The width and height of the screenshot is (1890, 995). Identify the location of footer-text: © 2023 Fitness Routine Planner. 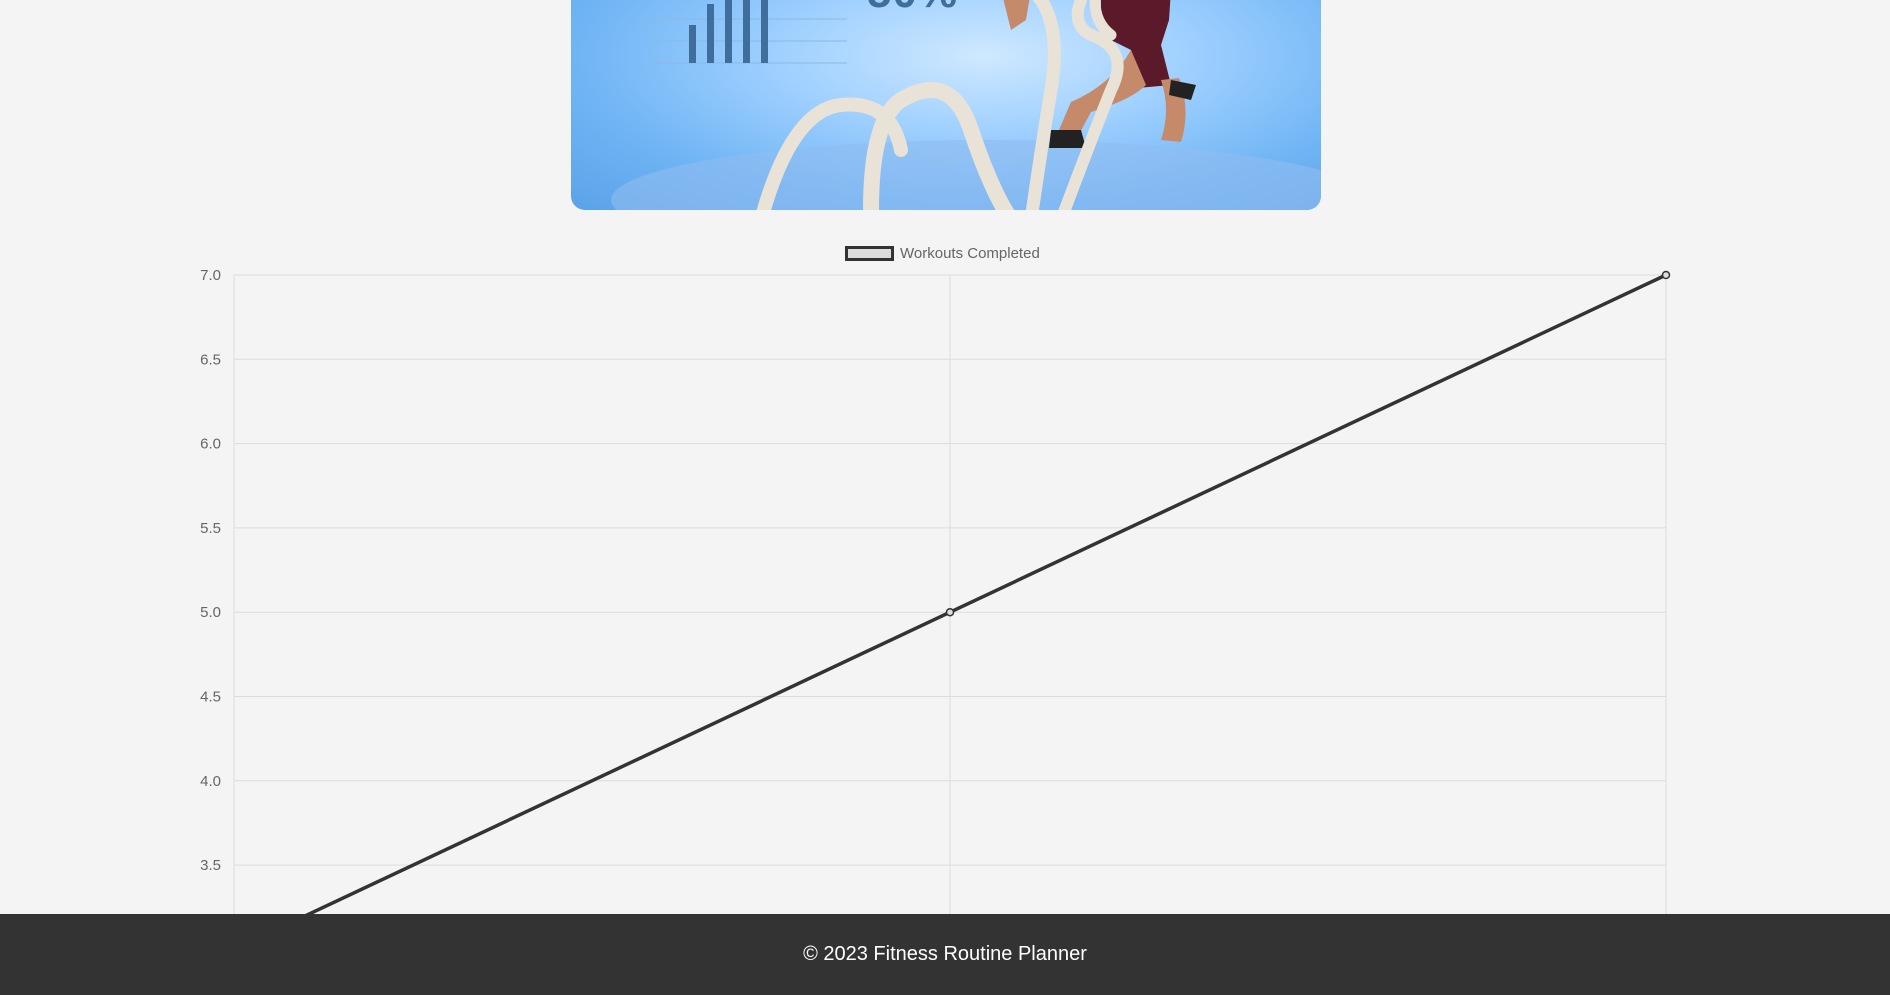
(945, 954).